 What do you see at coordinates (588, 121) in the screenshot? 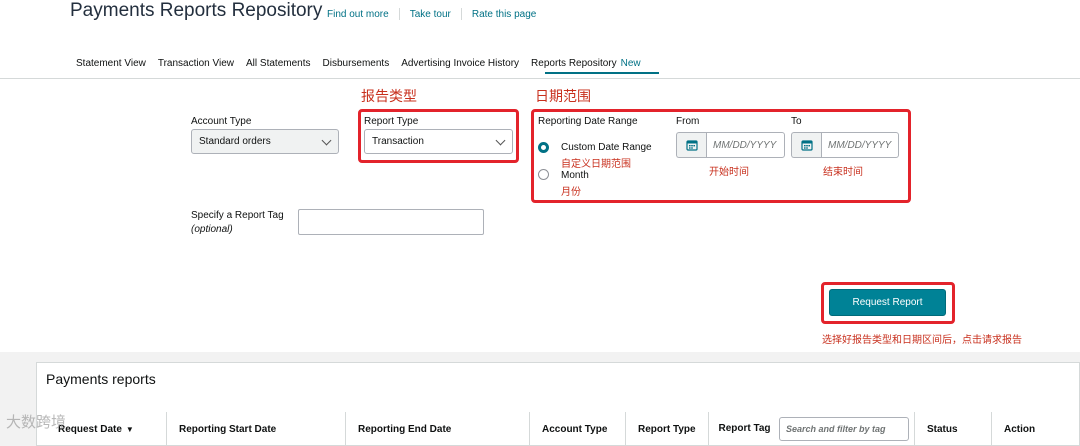
I see `reporting-date-range-label: Reporting Date Range` at bounding box center [588, 121].